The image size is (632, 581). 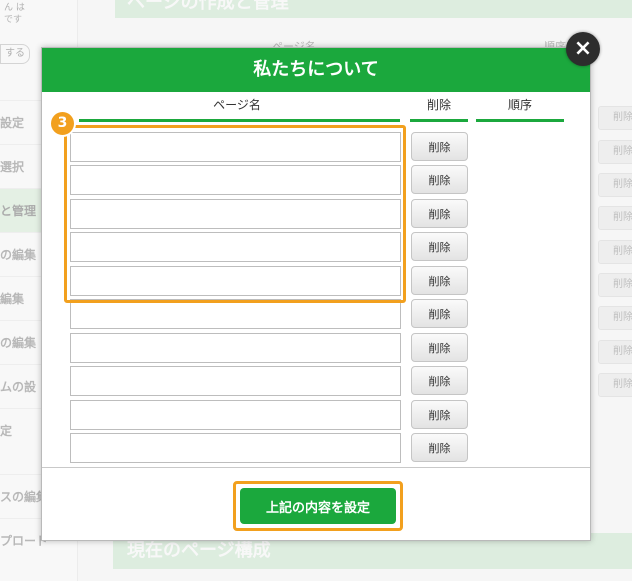 What do you see at coordinates (316, 467) in the screenshot?
I see `footer-divider` at bounding box center [316, 467].